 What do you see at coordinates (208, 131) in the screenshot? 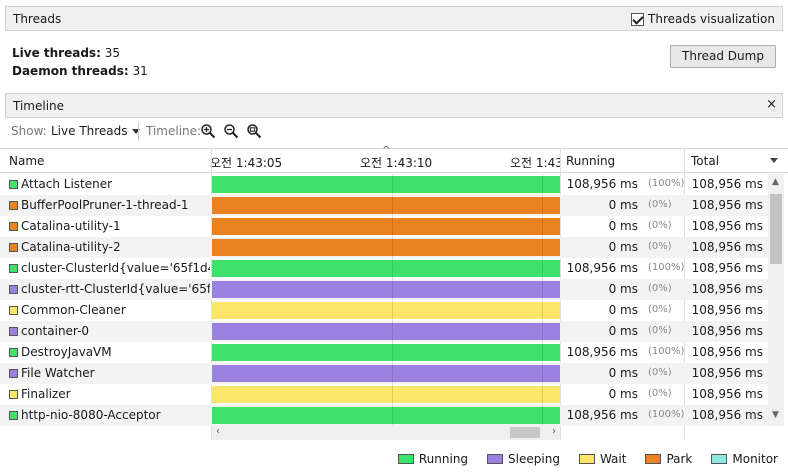
I see `zoom-in-icon` at bounding box center [208, 131].